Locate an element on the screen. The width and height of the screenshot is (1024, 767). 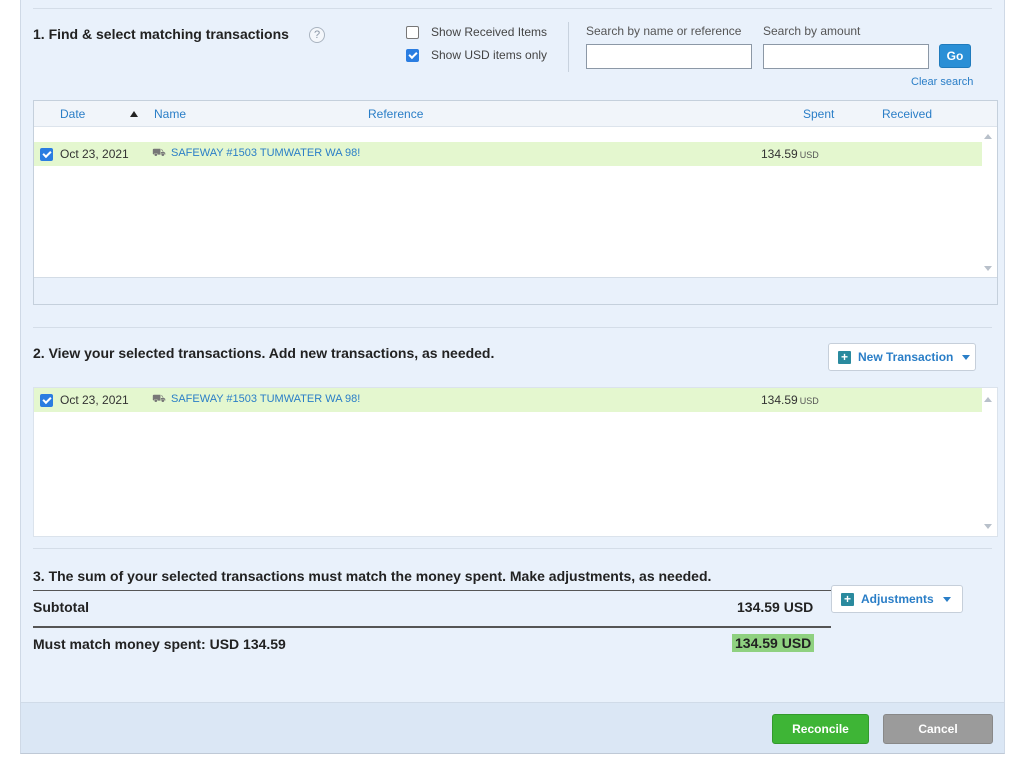
subtotal-label: Subtotal is located at coordinates (61, 607).